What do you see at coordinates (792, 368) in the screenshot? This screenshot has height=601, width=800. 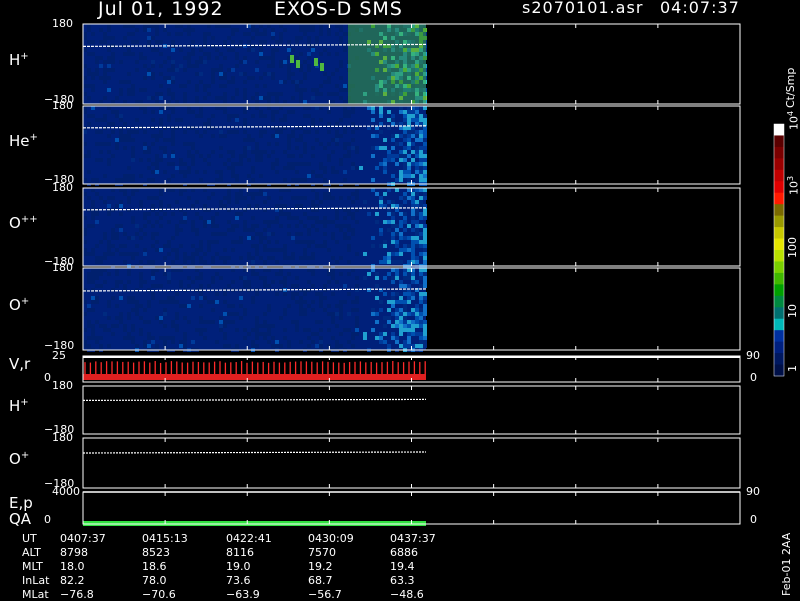 I see `colorbar-label: 1` at bounding box center [792, 368].